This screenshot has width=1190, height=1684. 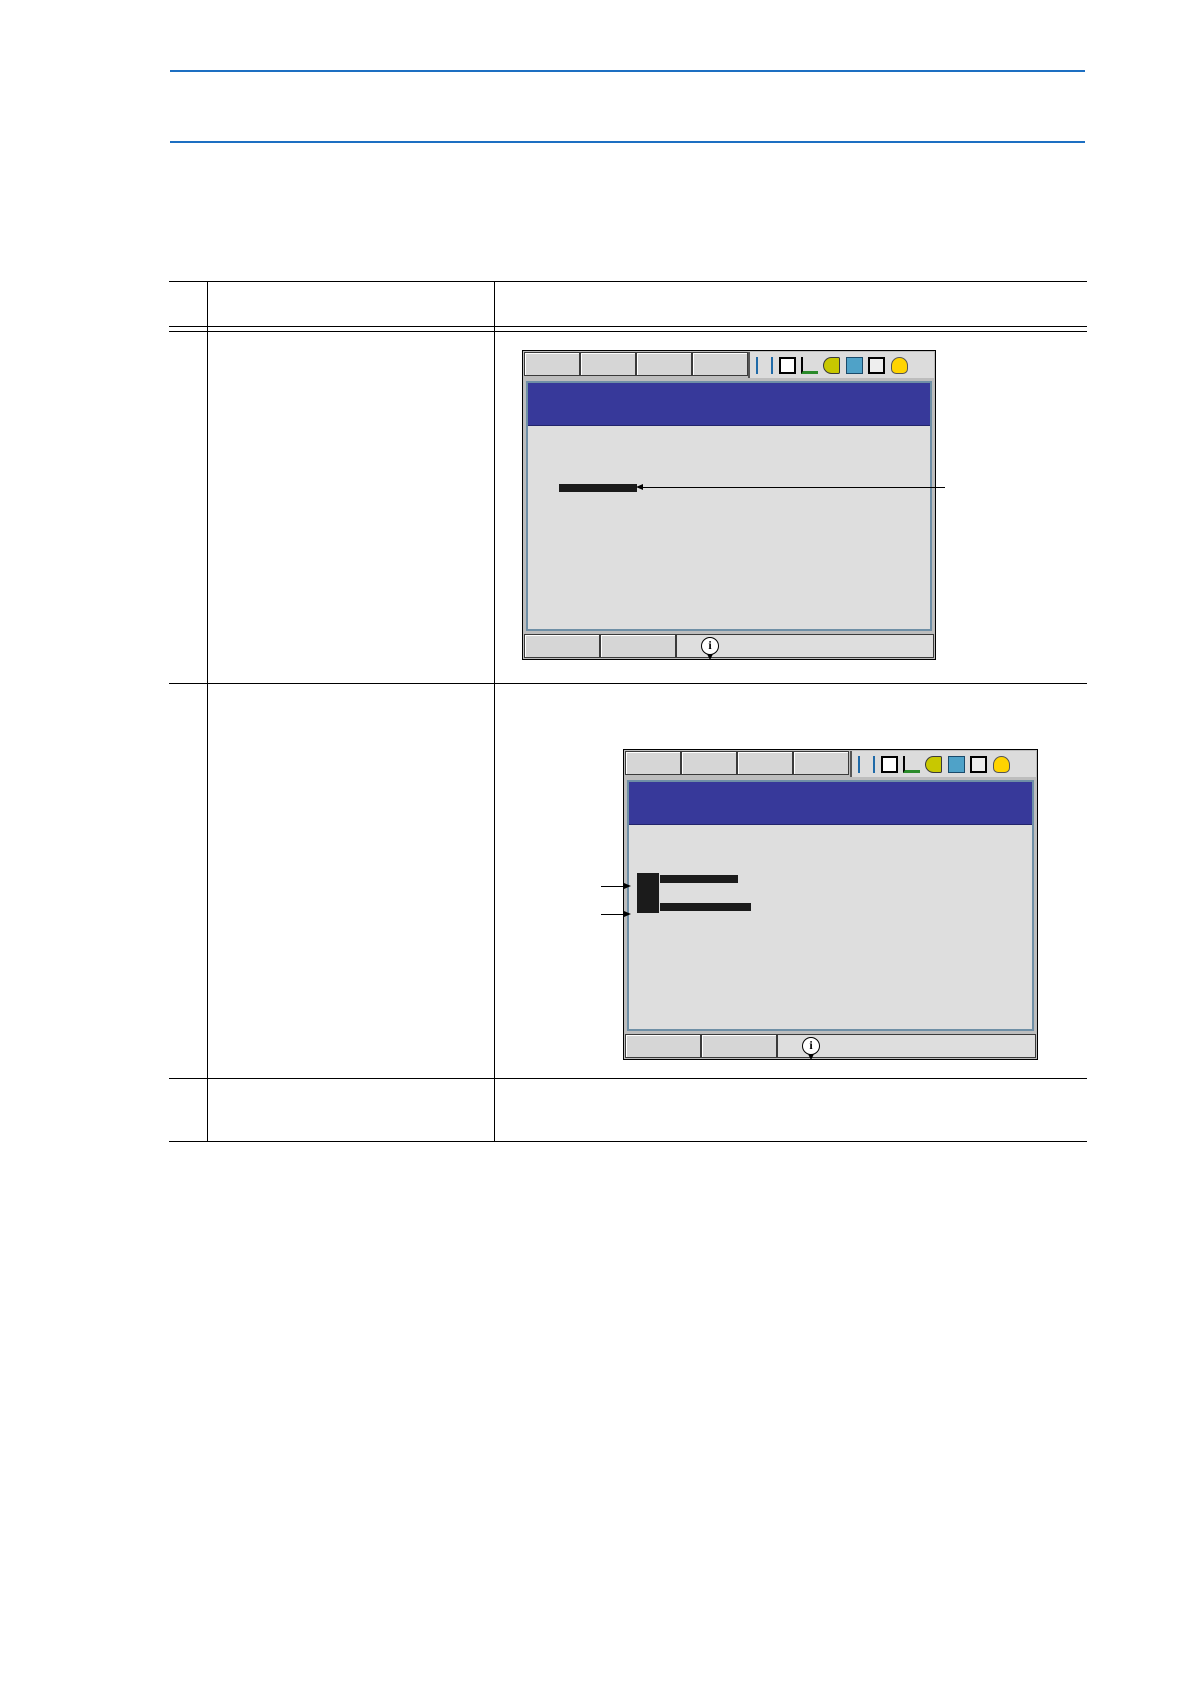 I want to click on table-bottom-rule, so click(x=628, y=1141).